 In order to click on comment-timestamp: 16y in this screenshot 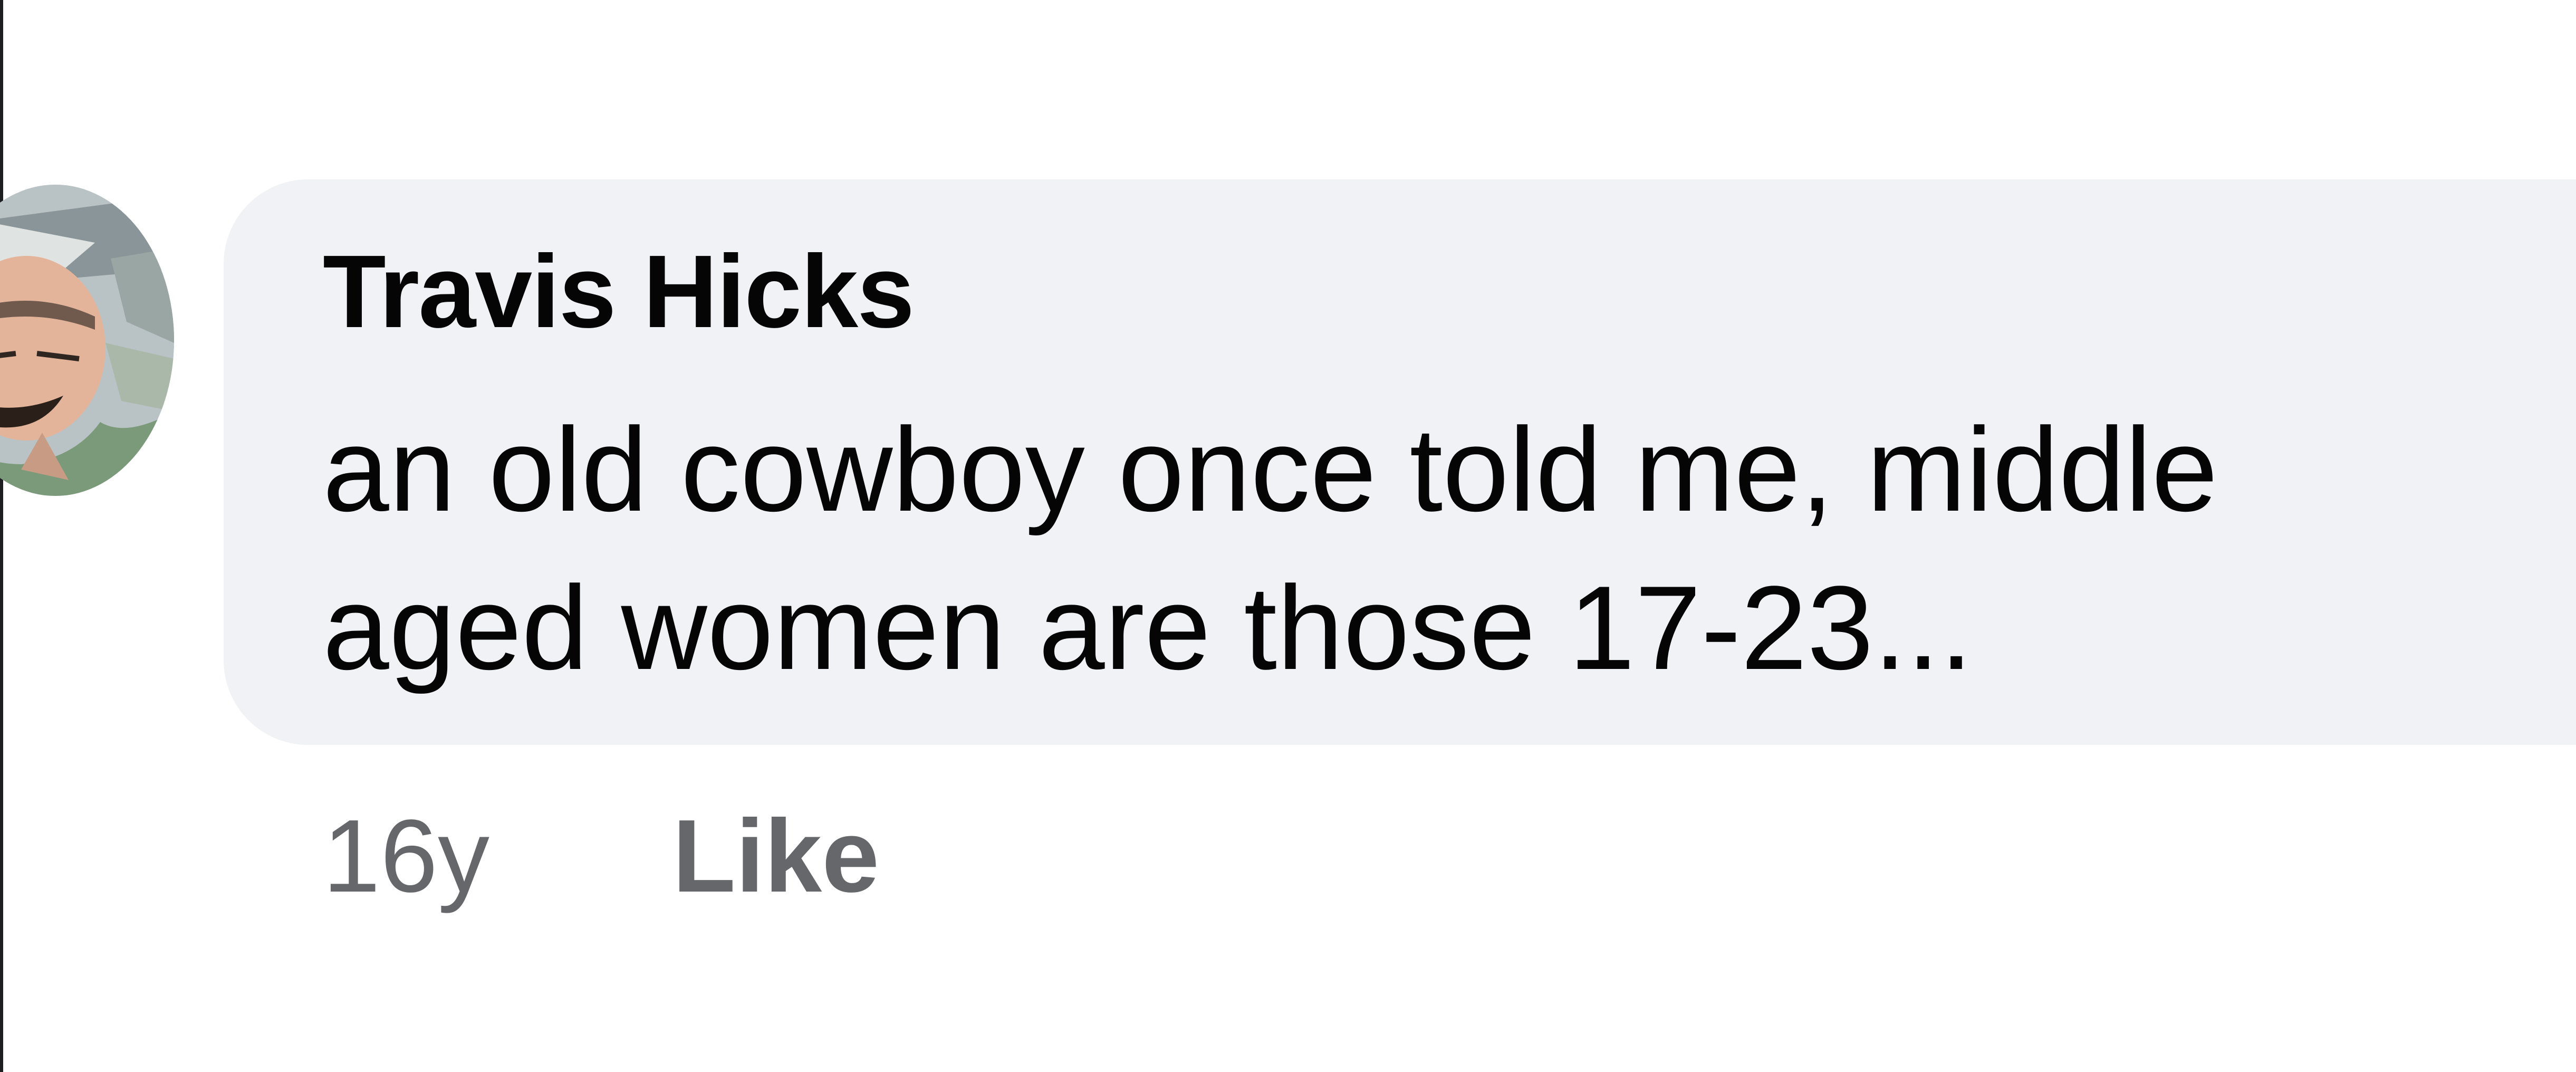, I will do `click(406, 856)`.